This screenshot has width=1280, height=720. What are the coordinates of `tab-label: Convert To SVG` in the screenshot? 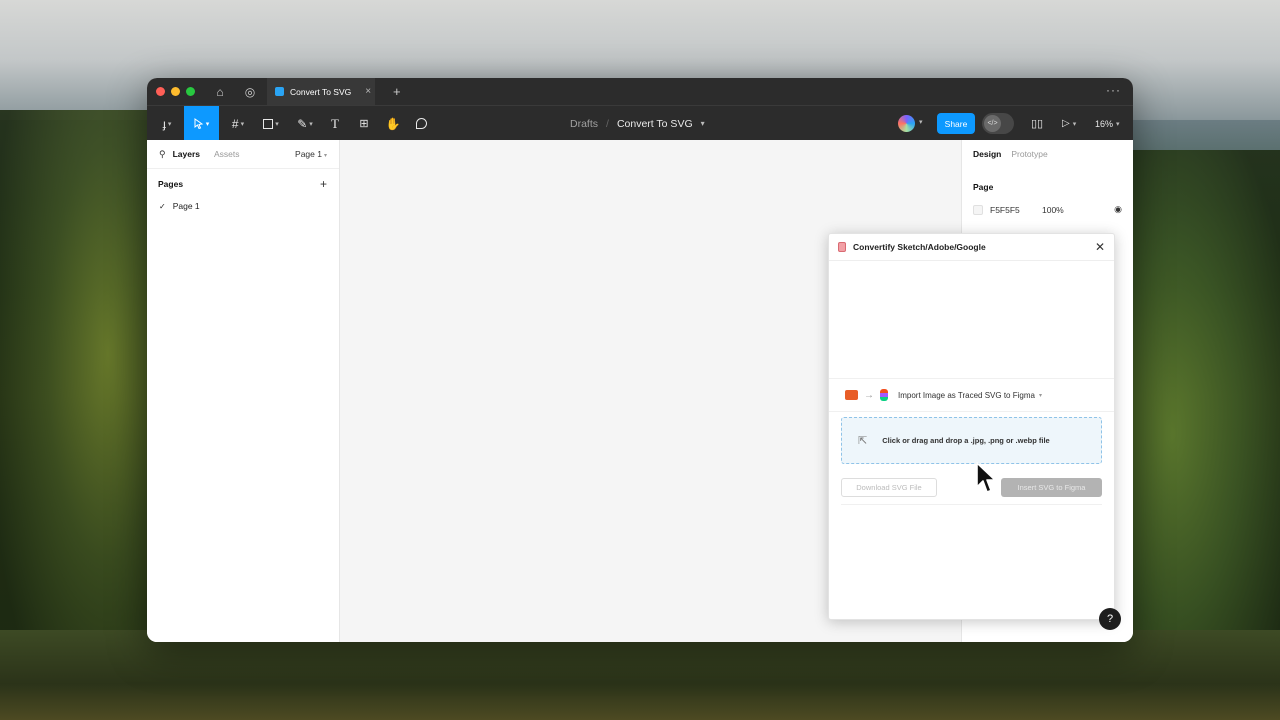 It's located at (321, 91).